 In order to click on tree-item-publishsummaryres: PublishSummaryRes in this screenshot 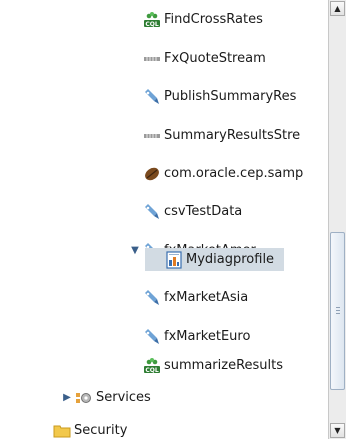, I will do `click(164, 96)`.